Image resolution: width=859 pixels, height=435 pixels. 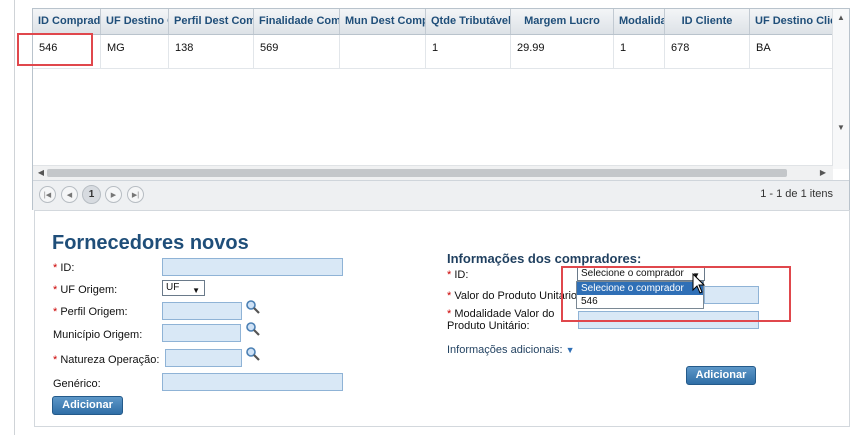 What do you see at coordinates (544, 258) in the screenshot?
I see `buyers-info-title: Informações dos compradores:` at bounding box center [544, 258].